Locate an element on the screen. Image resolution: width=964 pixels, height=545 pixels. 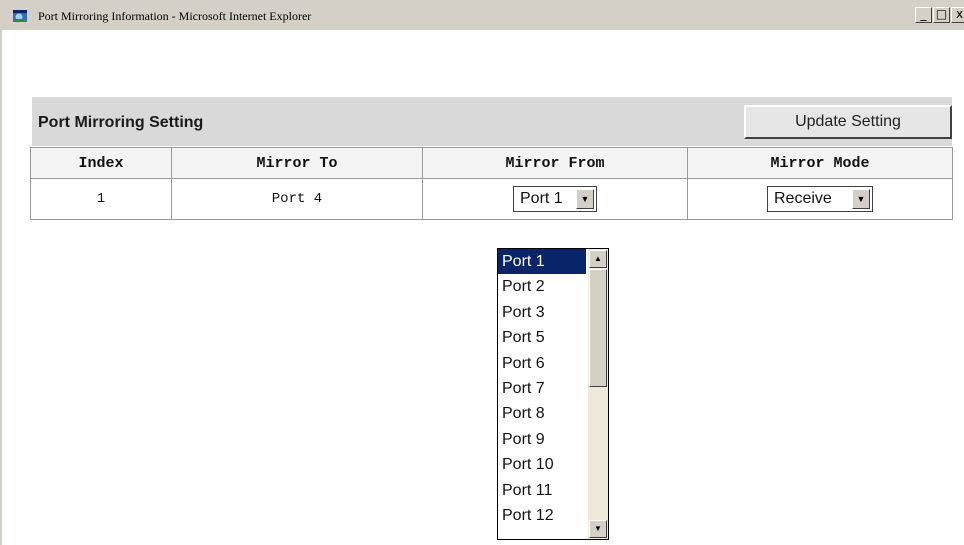
scroll-down-icon: ▼ is located at coordinates (598, 529).